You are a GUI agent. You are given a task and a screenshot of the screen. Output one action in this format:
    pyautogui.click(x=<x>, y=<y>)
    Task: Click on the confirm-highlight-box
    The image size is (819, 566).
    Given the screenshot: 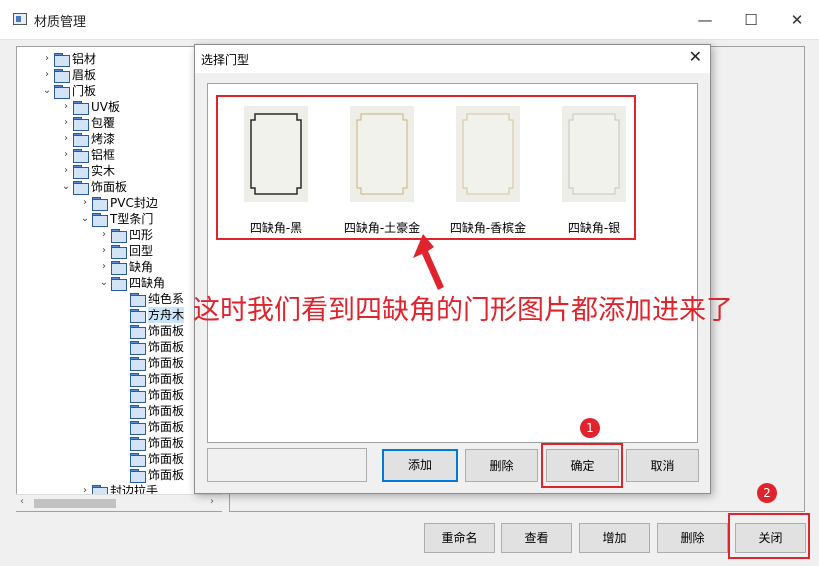 What is the action you would take?
    pyautogui.click(x=582, y=465)
    